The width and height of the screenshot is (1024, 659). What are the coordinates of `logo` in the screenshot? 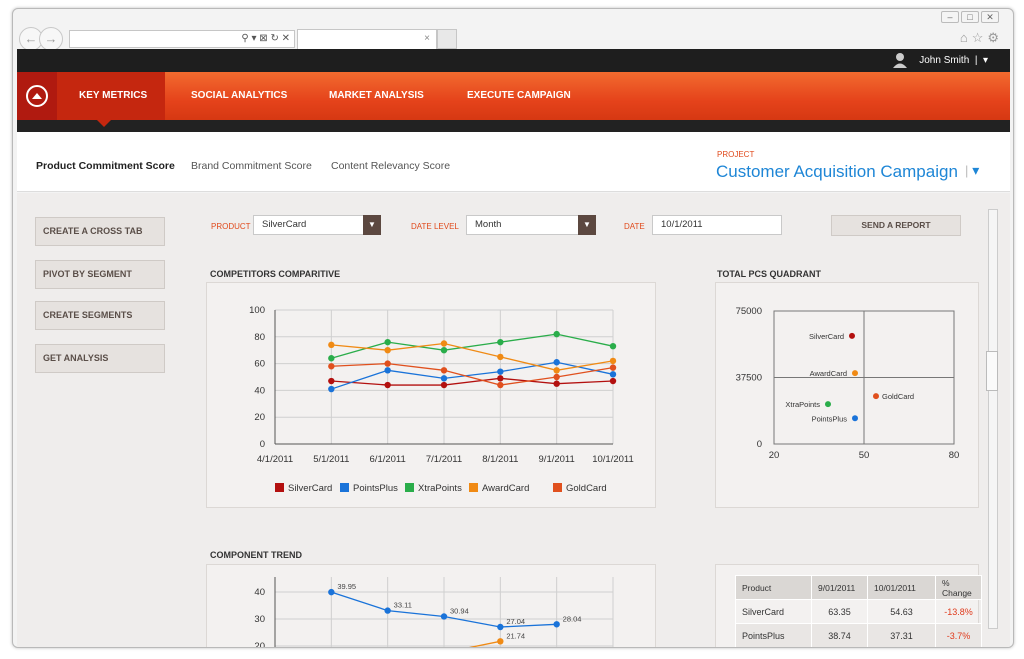 It's located at (37, 96).